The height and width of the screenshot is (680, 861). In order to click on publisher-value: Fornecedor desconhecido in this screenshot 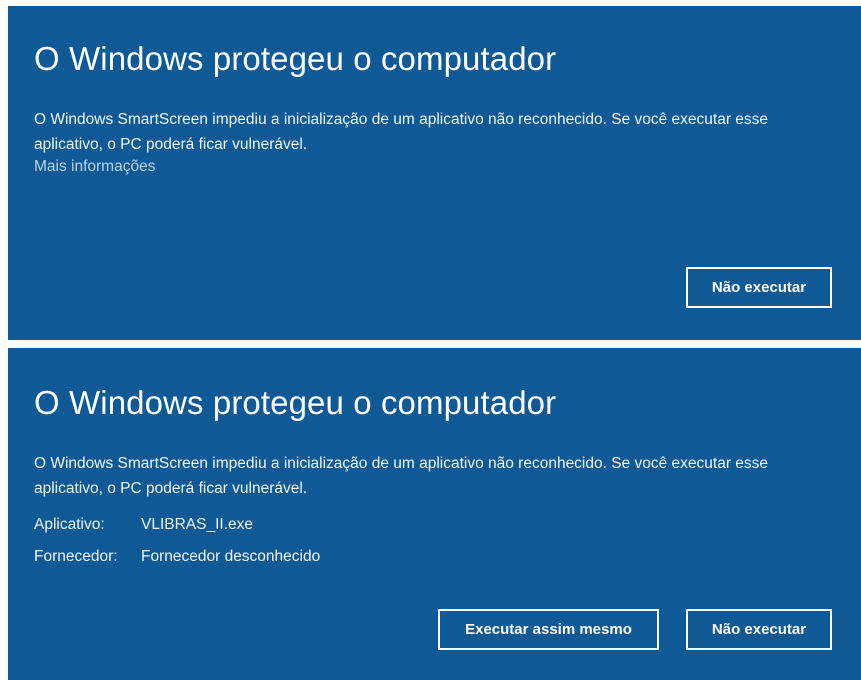, I will do `click(231, 556)`.